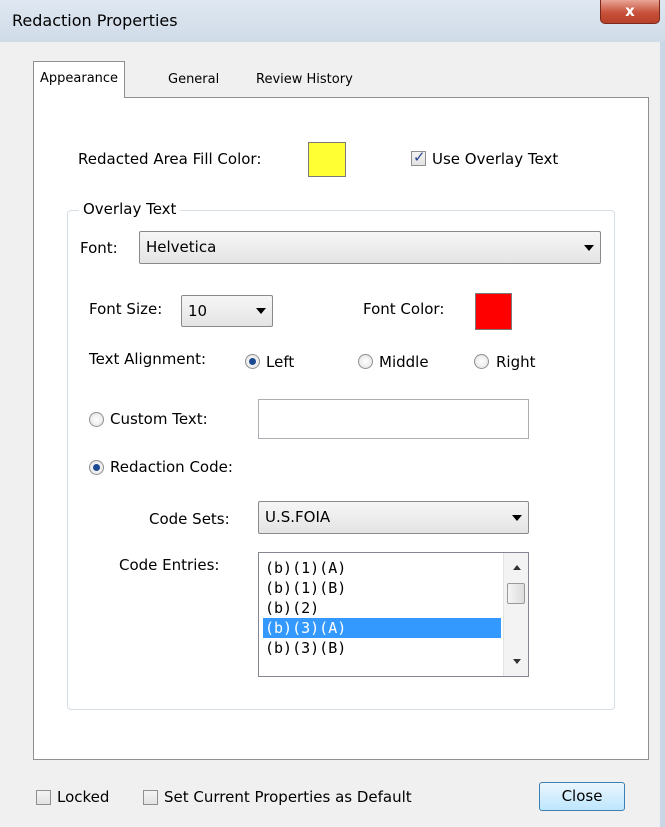  I want to click on code-entries-scrollbar, so click(515, 614).